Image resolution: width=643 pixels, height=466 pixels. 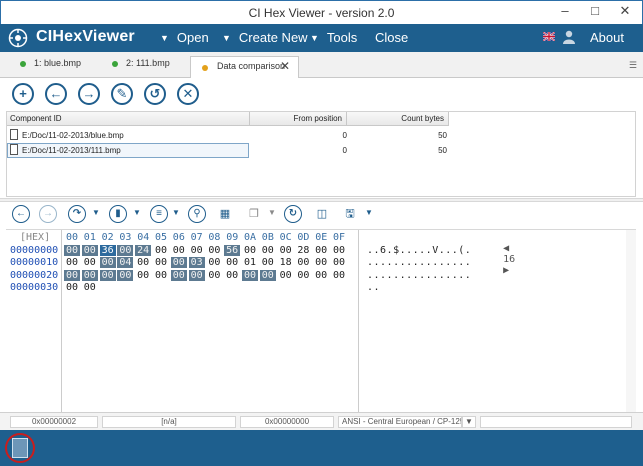 What do you see at coordinates (122, 94) in the screenshot?
I see `edit-pencil-icon: ✎` at bounding box center [122, 94].